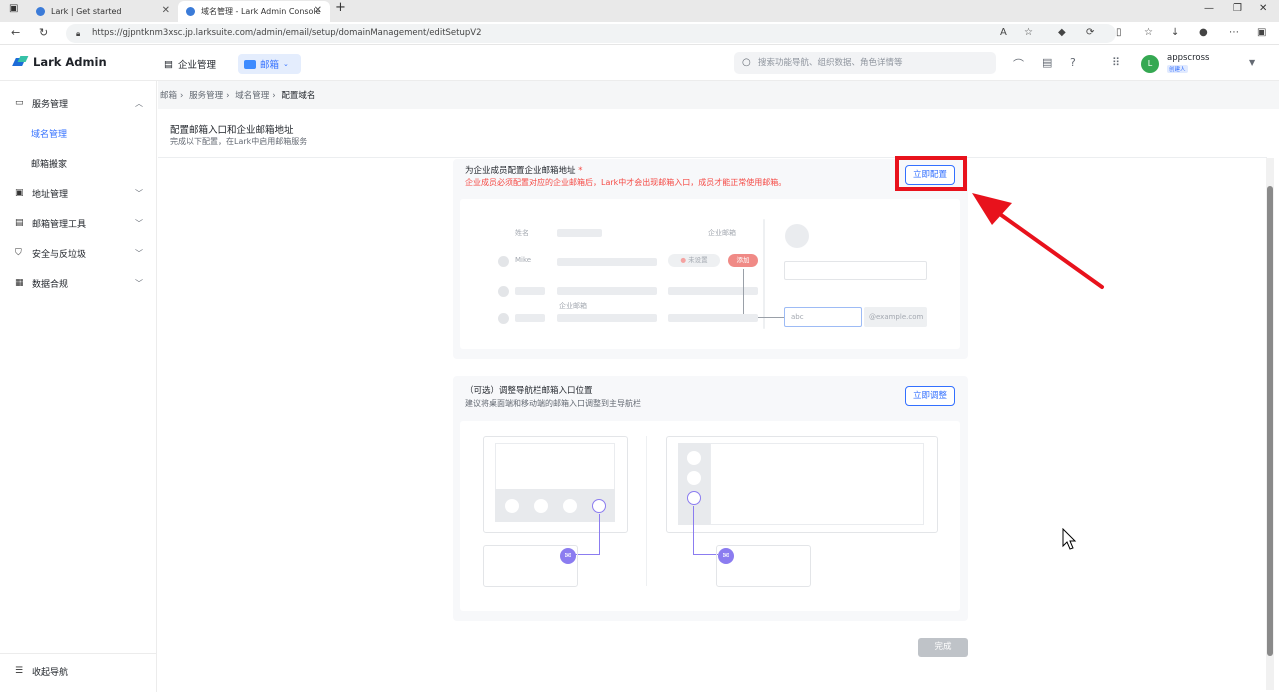  What do you see at coordinates (340, 7) in the screenshot?
I see `new-tab-icon: +` at bounding box center [340, 7].